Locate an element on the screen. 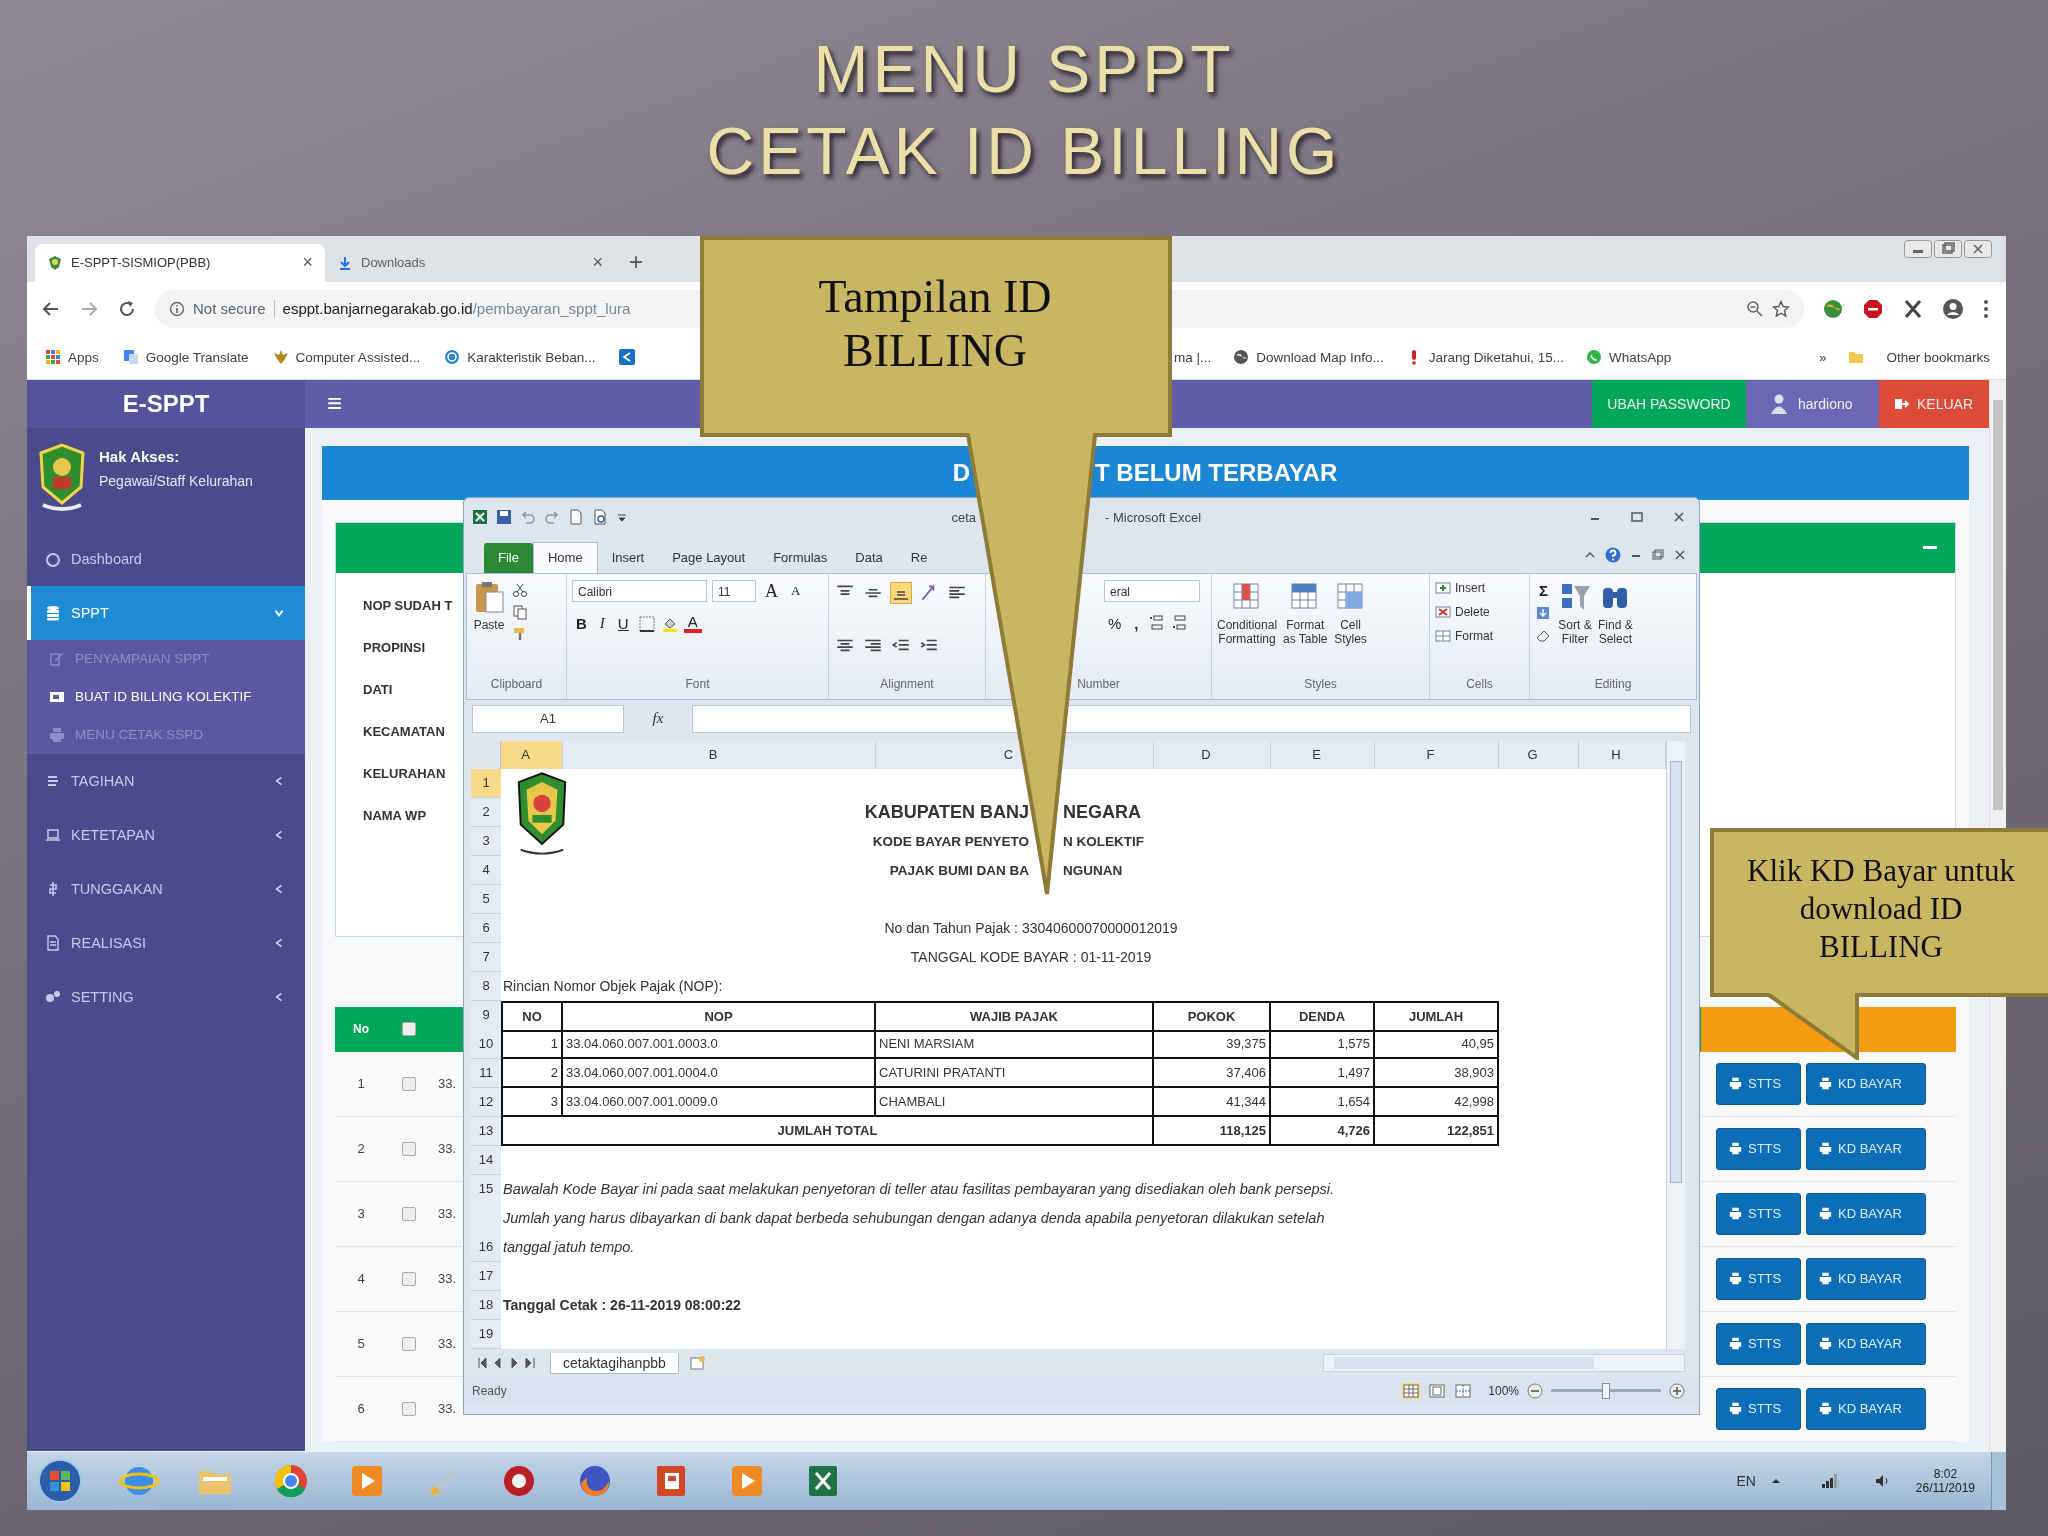 This screenshot has width=2048, height=1536. sidebar-item: TAGIHAN is located at coordinates (166, 780).